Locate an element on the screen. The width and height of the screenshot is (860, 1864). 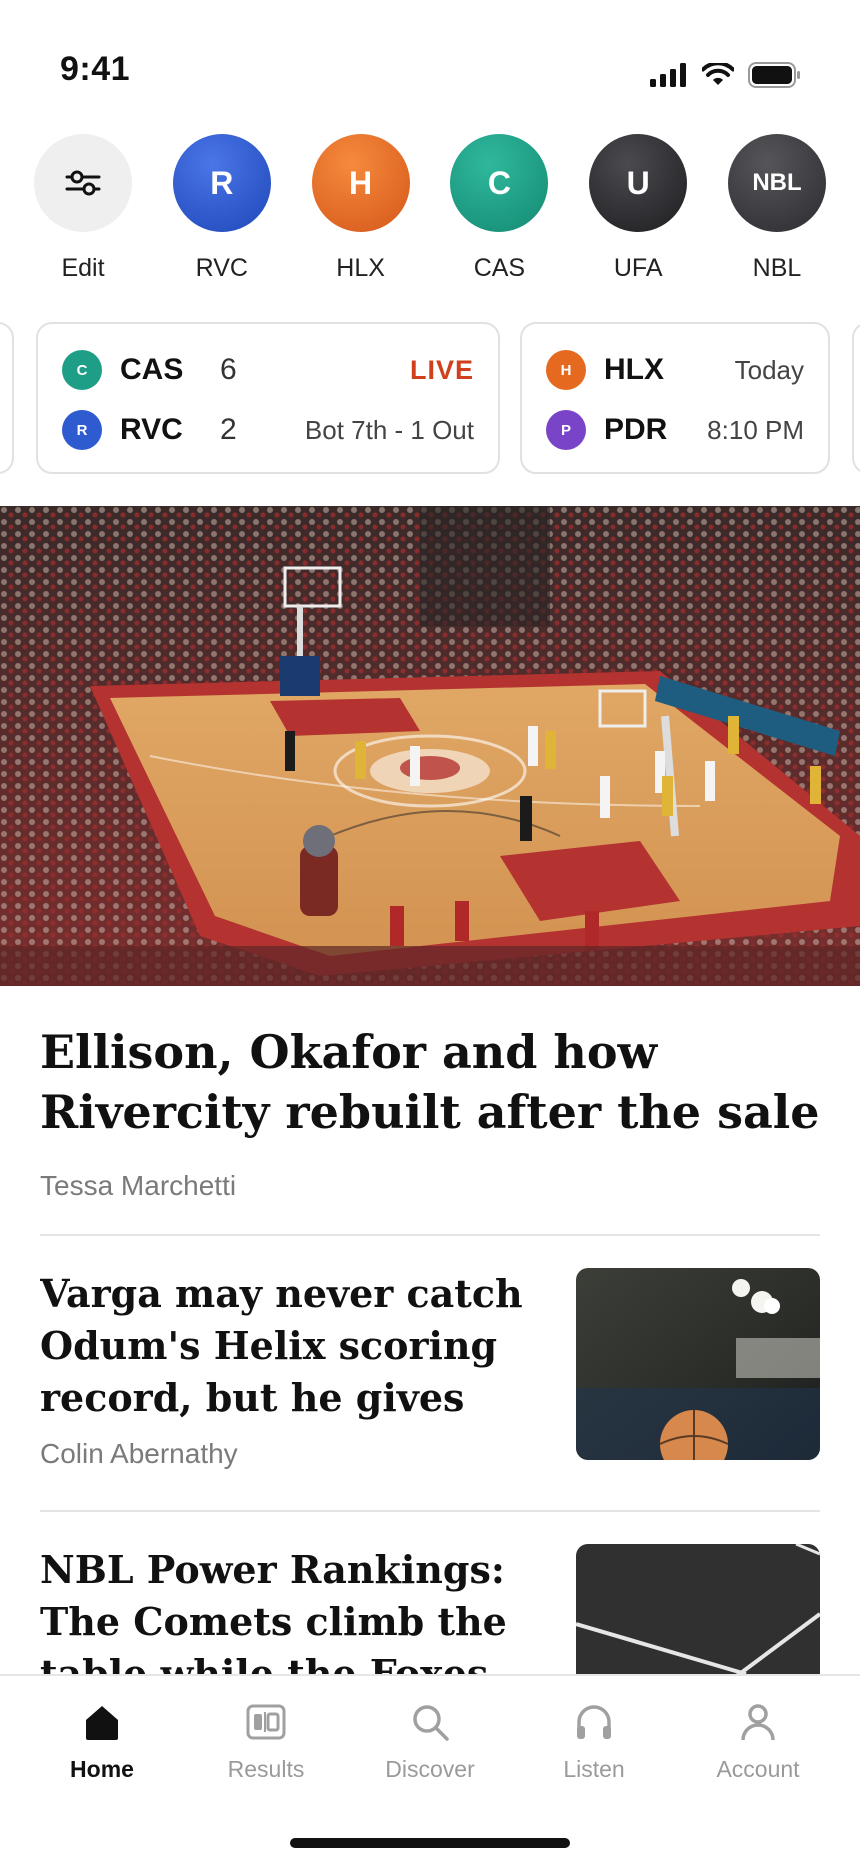
team-shortcut-row: Edit R RVC H HLX C CAS U UFA NBL NBL is located at coordinates (430, 214).